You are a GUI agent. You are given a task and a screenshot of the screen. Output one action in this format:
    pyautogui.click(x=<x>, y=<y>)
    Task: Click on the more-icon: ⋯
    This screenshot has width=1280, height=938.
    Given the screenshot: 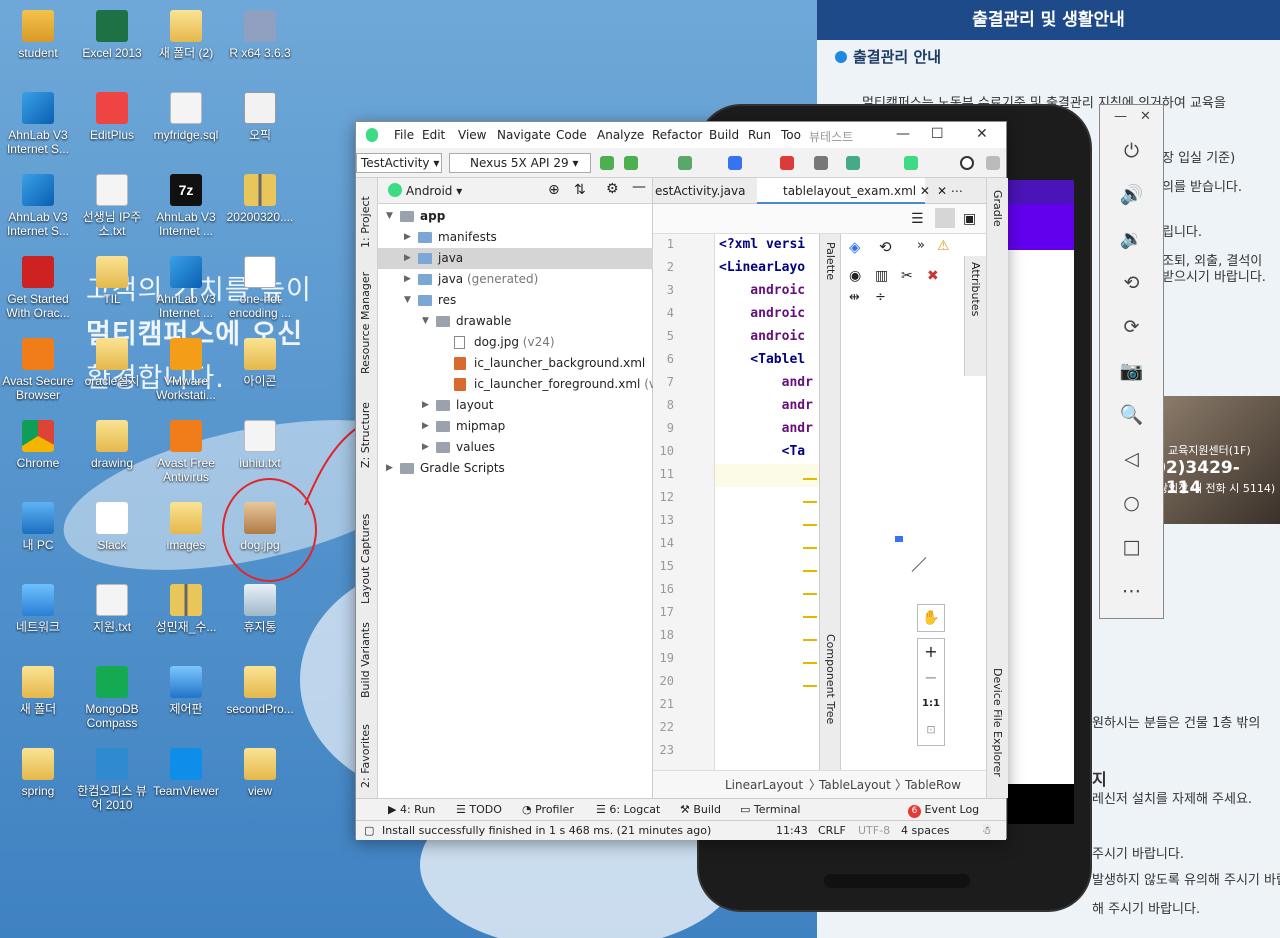 What is the action you would take?
    pyautogui.click(x=1131, y=591)
    